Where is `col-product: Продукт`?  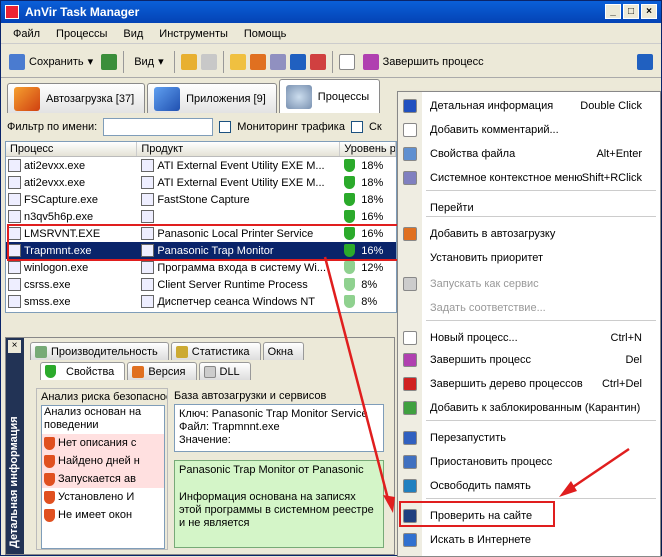
col-product: Продукт is located at coordinates (239, 149).